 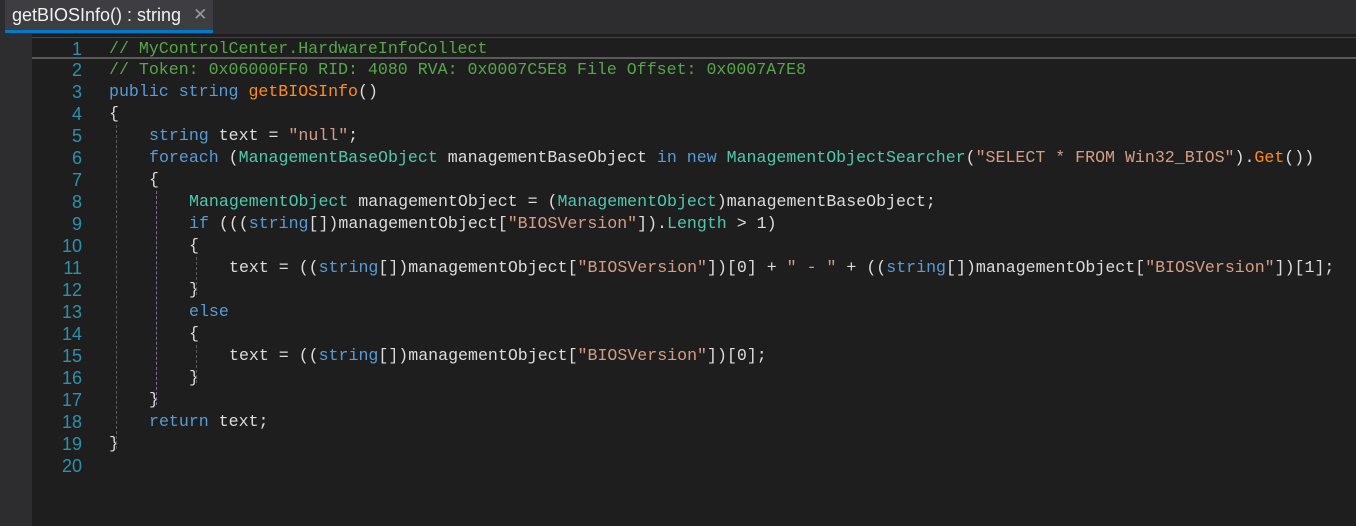 I want to click on line-number: 3, so click(x=76, y=92).